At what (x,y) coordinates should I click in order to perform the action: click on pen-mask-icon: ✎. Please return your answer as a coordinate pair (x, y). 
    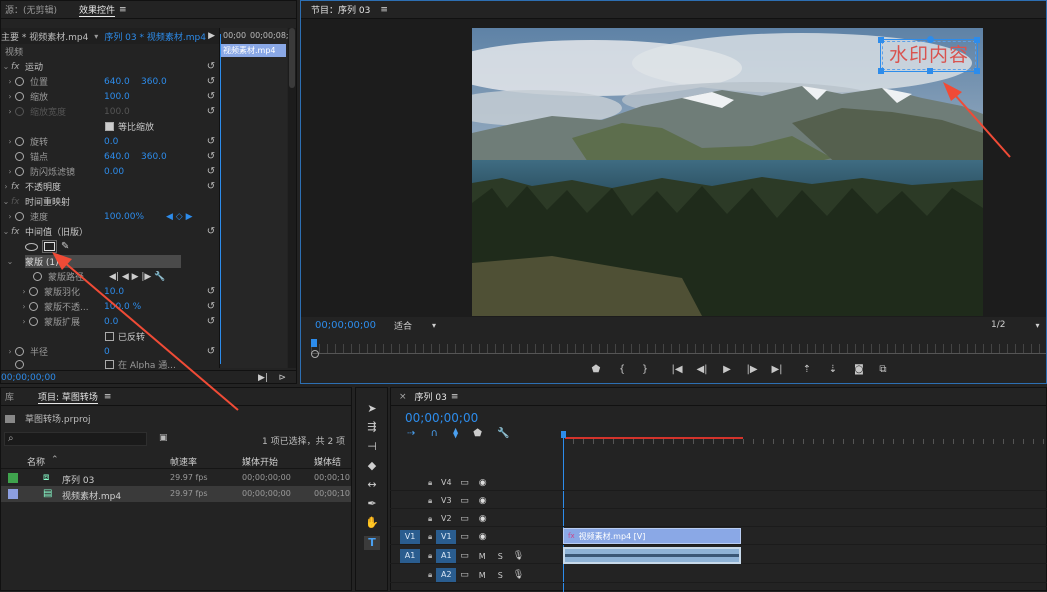
    Looking at the image, I should click on (65, 246).